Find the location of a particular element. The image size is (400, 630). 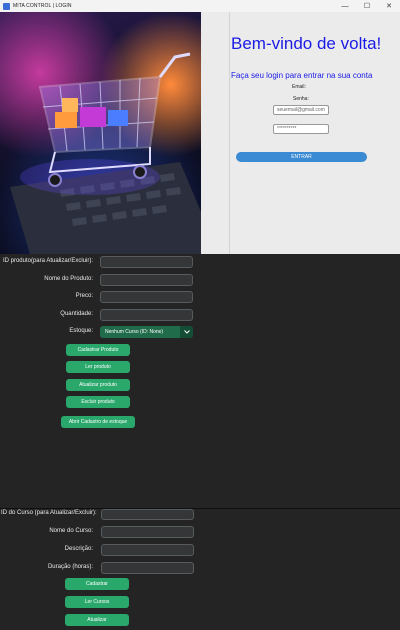

stock-selected-value: Nenhum Curso (ID: None) is located at coordinates (134, 332).